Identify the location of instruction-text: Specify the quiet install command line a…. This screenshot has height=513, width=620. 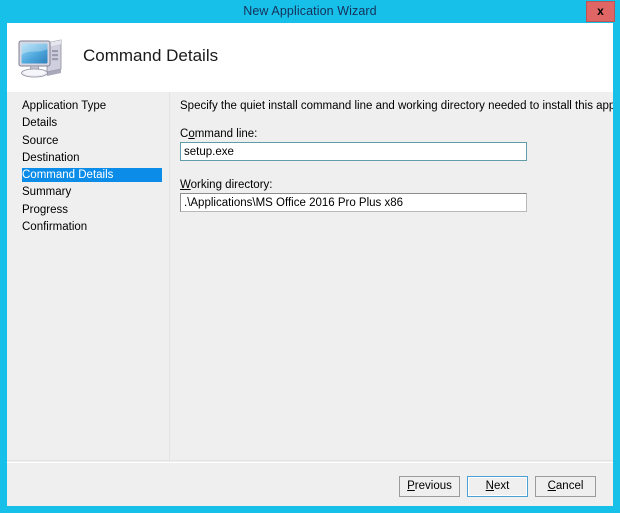
(396, 106).